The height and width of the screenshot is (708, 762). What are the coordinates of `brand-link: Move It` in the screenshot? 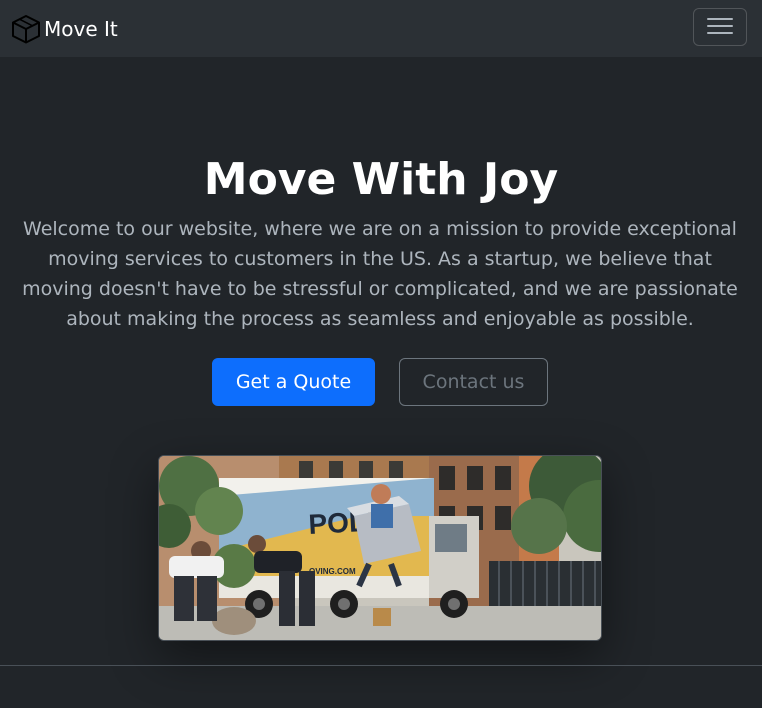 It's located at (64, 29).